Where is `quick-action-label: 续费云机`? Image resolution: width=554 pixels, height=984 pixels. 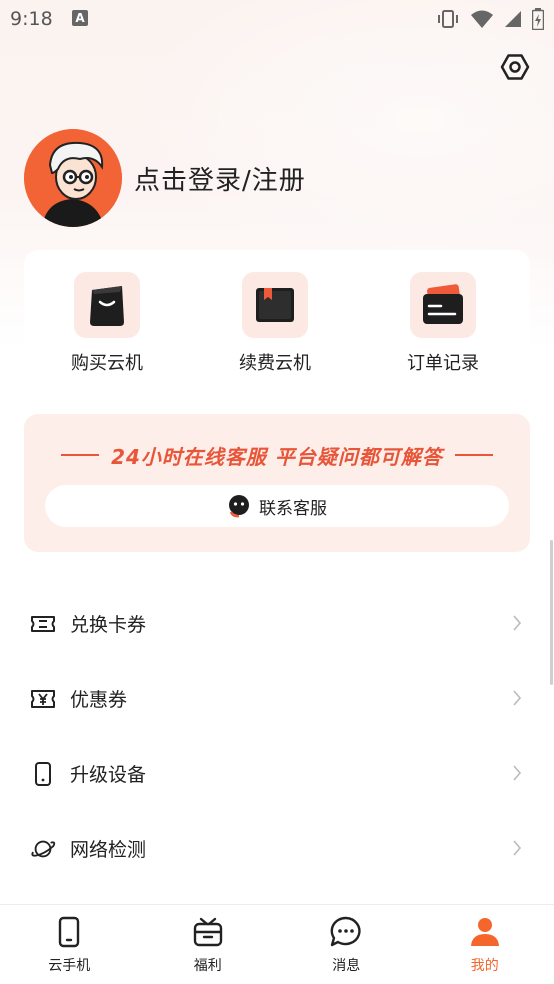 quick-action-label: 续费云机 is located at coordinates (275, 363).